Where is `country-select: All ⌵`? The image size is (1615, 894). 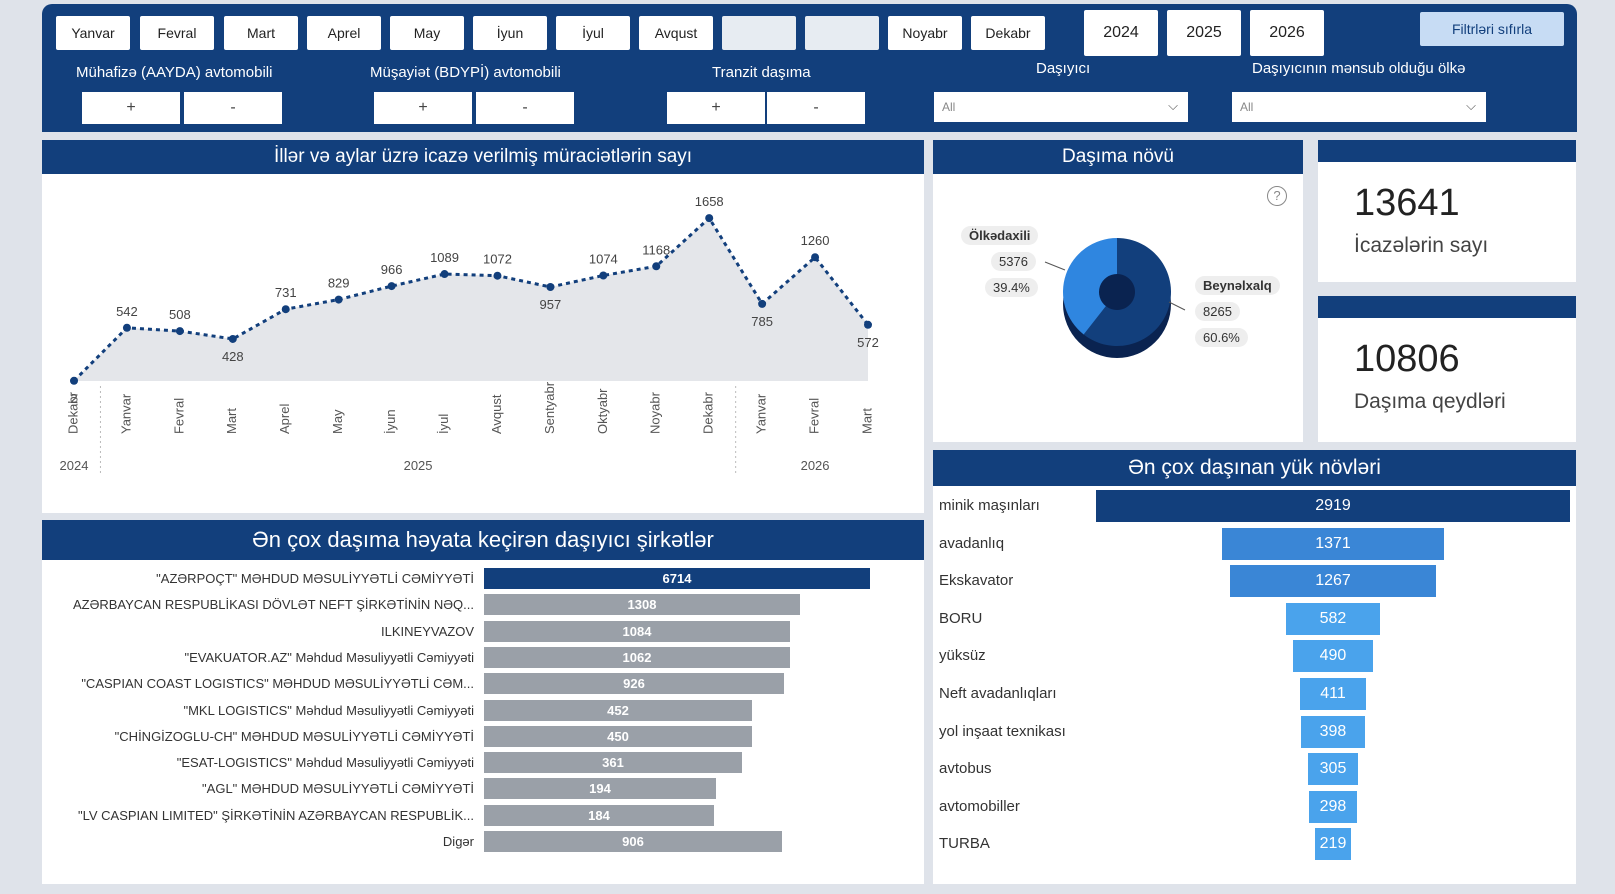
country-select: All ⌵ is located at coordinates (1359, 107).